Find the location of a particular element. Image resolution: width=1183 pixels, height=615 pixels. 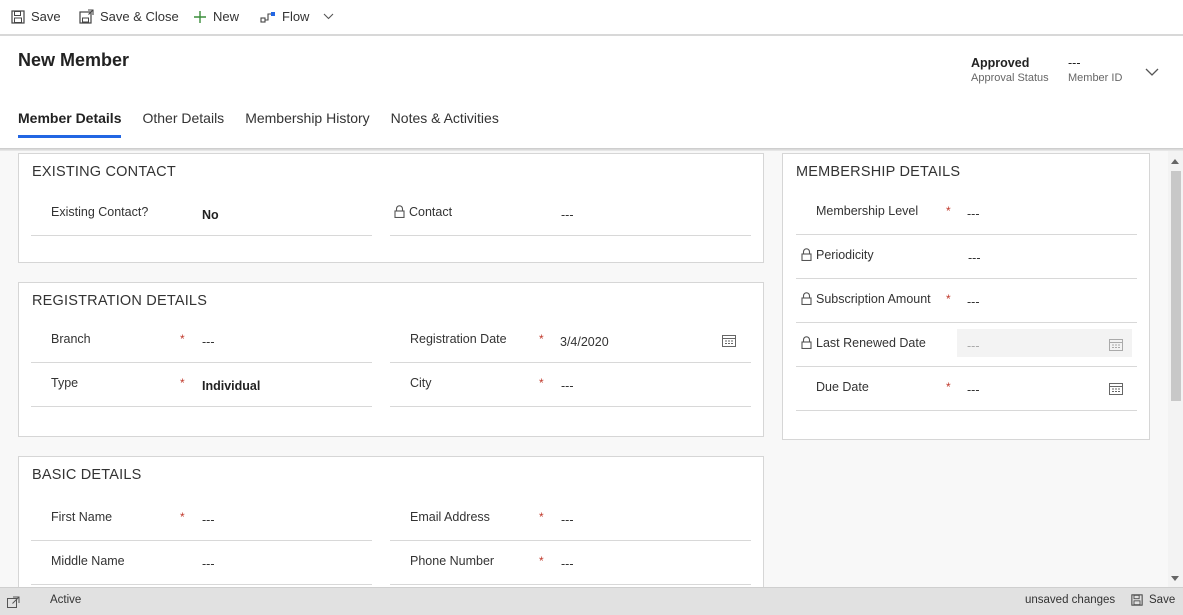

save-button: Save is located at coordinates (36, 16).